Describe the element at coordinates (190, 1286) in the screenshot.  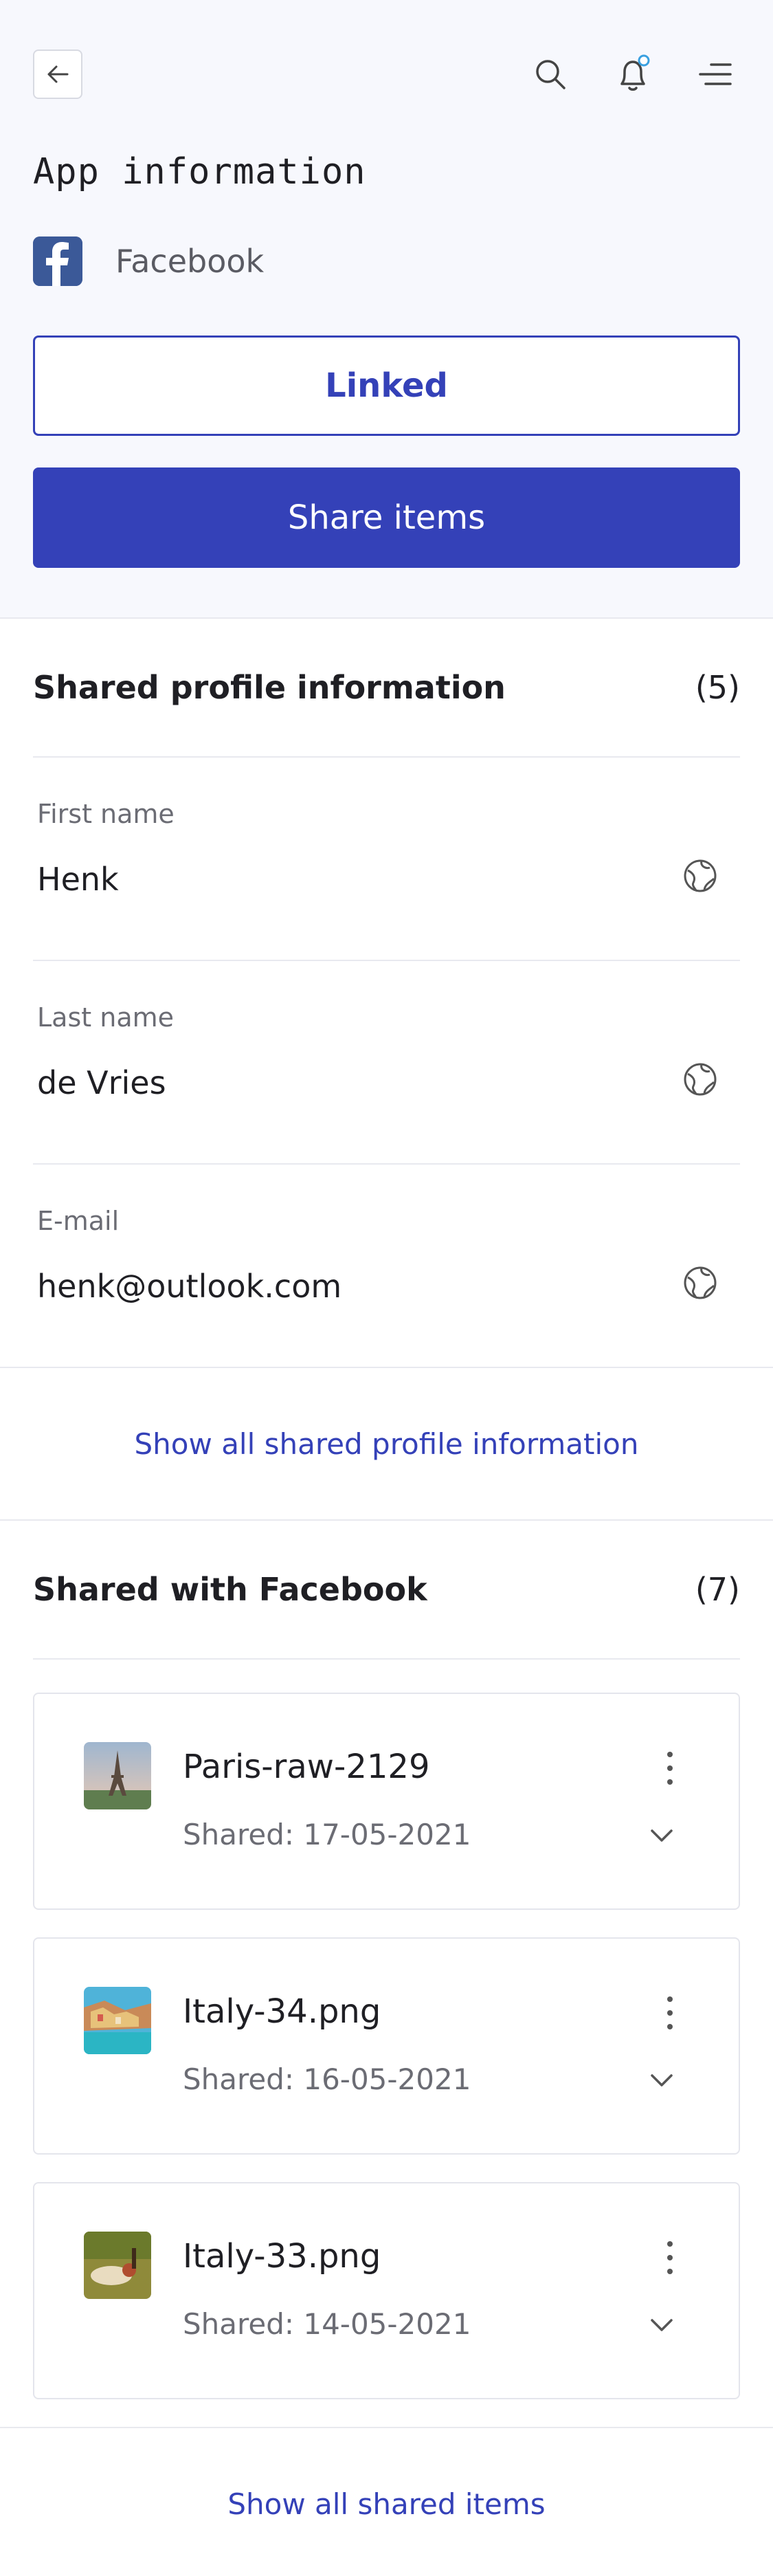
I see `field-value: henk@outlook.com` at that location.